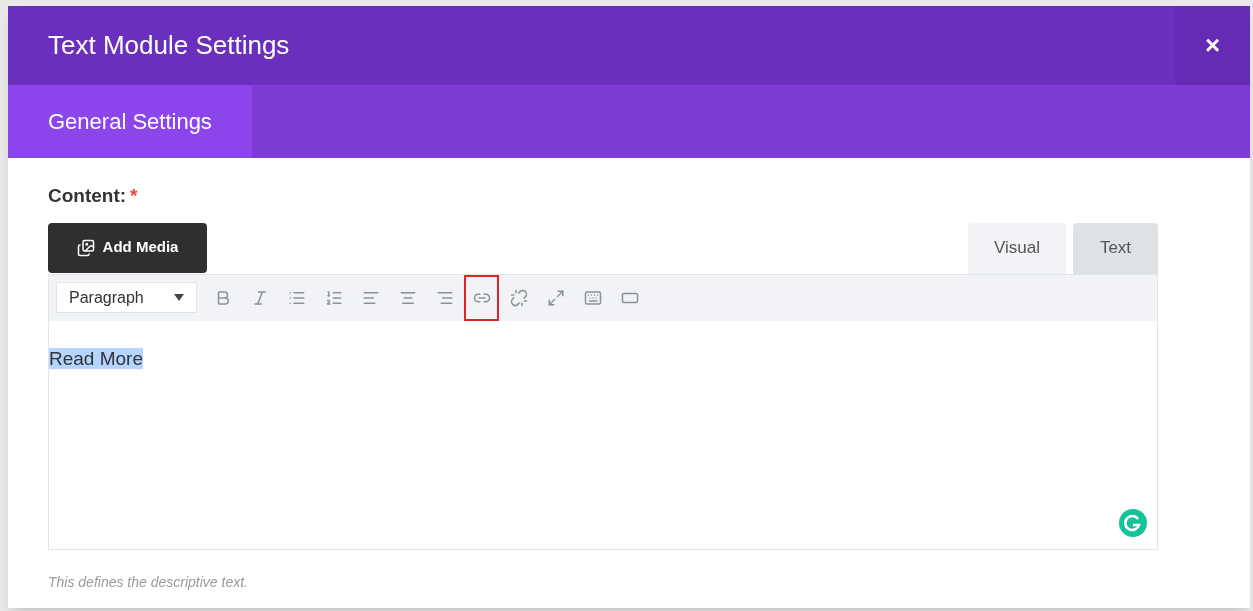 This screenshot has height=611, width=1253. Describe the element at coordinates (481, 297) in the screenshot. I see `link-button` at that location.